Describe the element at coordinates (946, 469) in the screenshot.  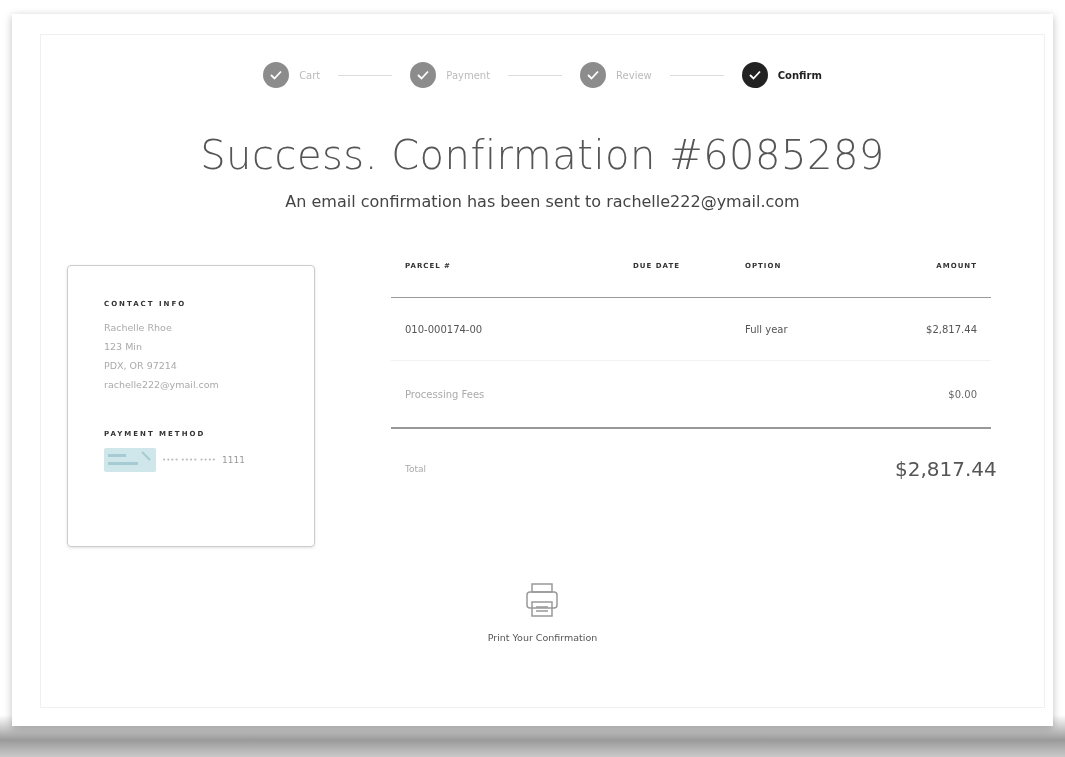
I see `table-cell: $2,817.44` at that location.